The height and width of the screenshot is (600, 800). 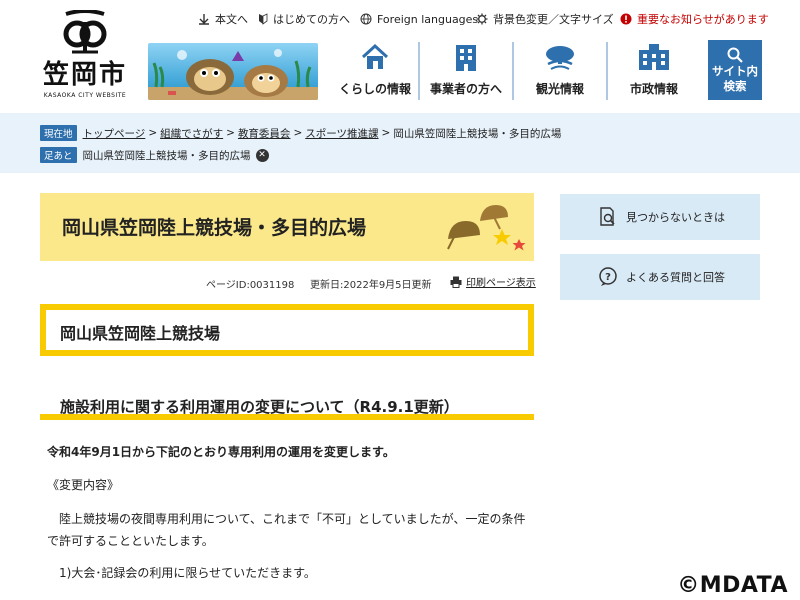 I want to click on foreign-languages-label: Foreign languages, so click(x=428, y=19).